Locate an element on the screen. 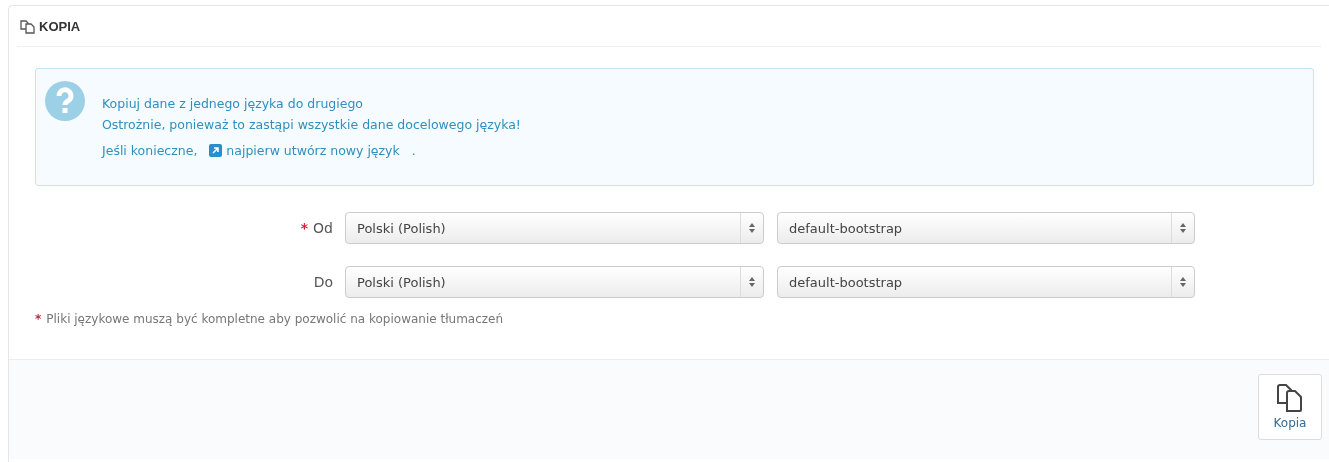 This screenshot has width=1329, height=462. help-icon is located at coordinates (65, 101).